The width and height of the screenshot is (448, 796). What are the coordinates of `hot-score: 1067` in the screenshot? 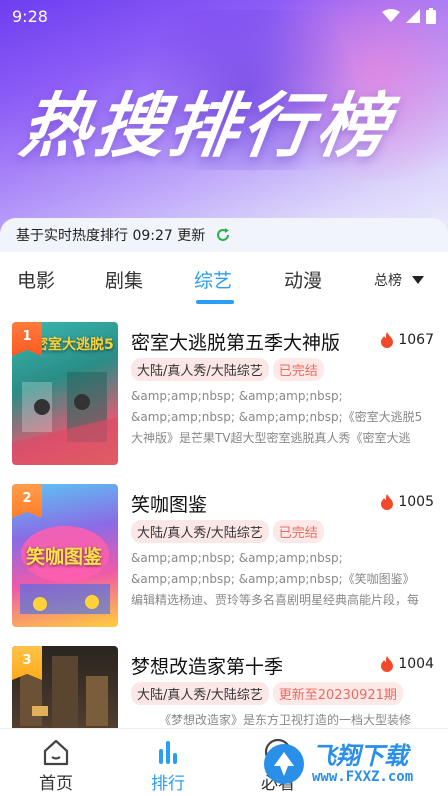 It's located at (407, 340).